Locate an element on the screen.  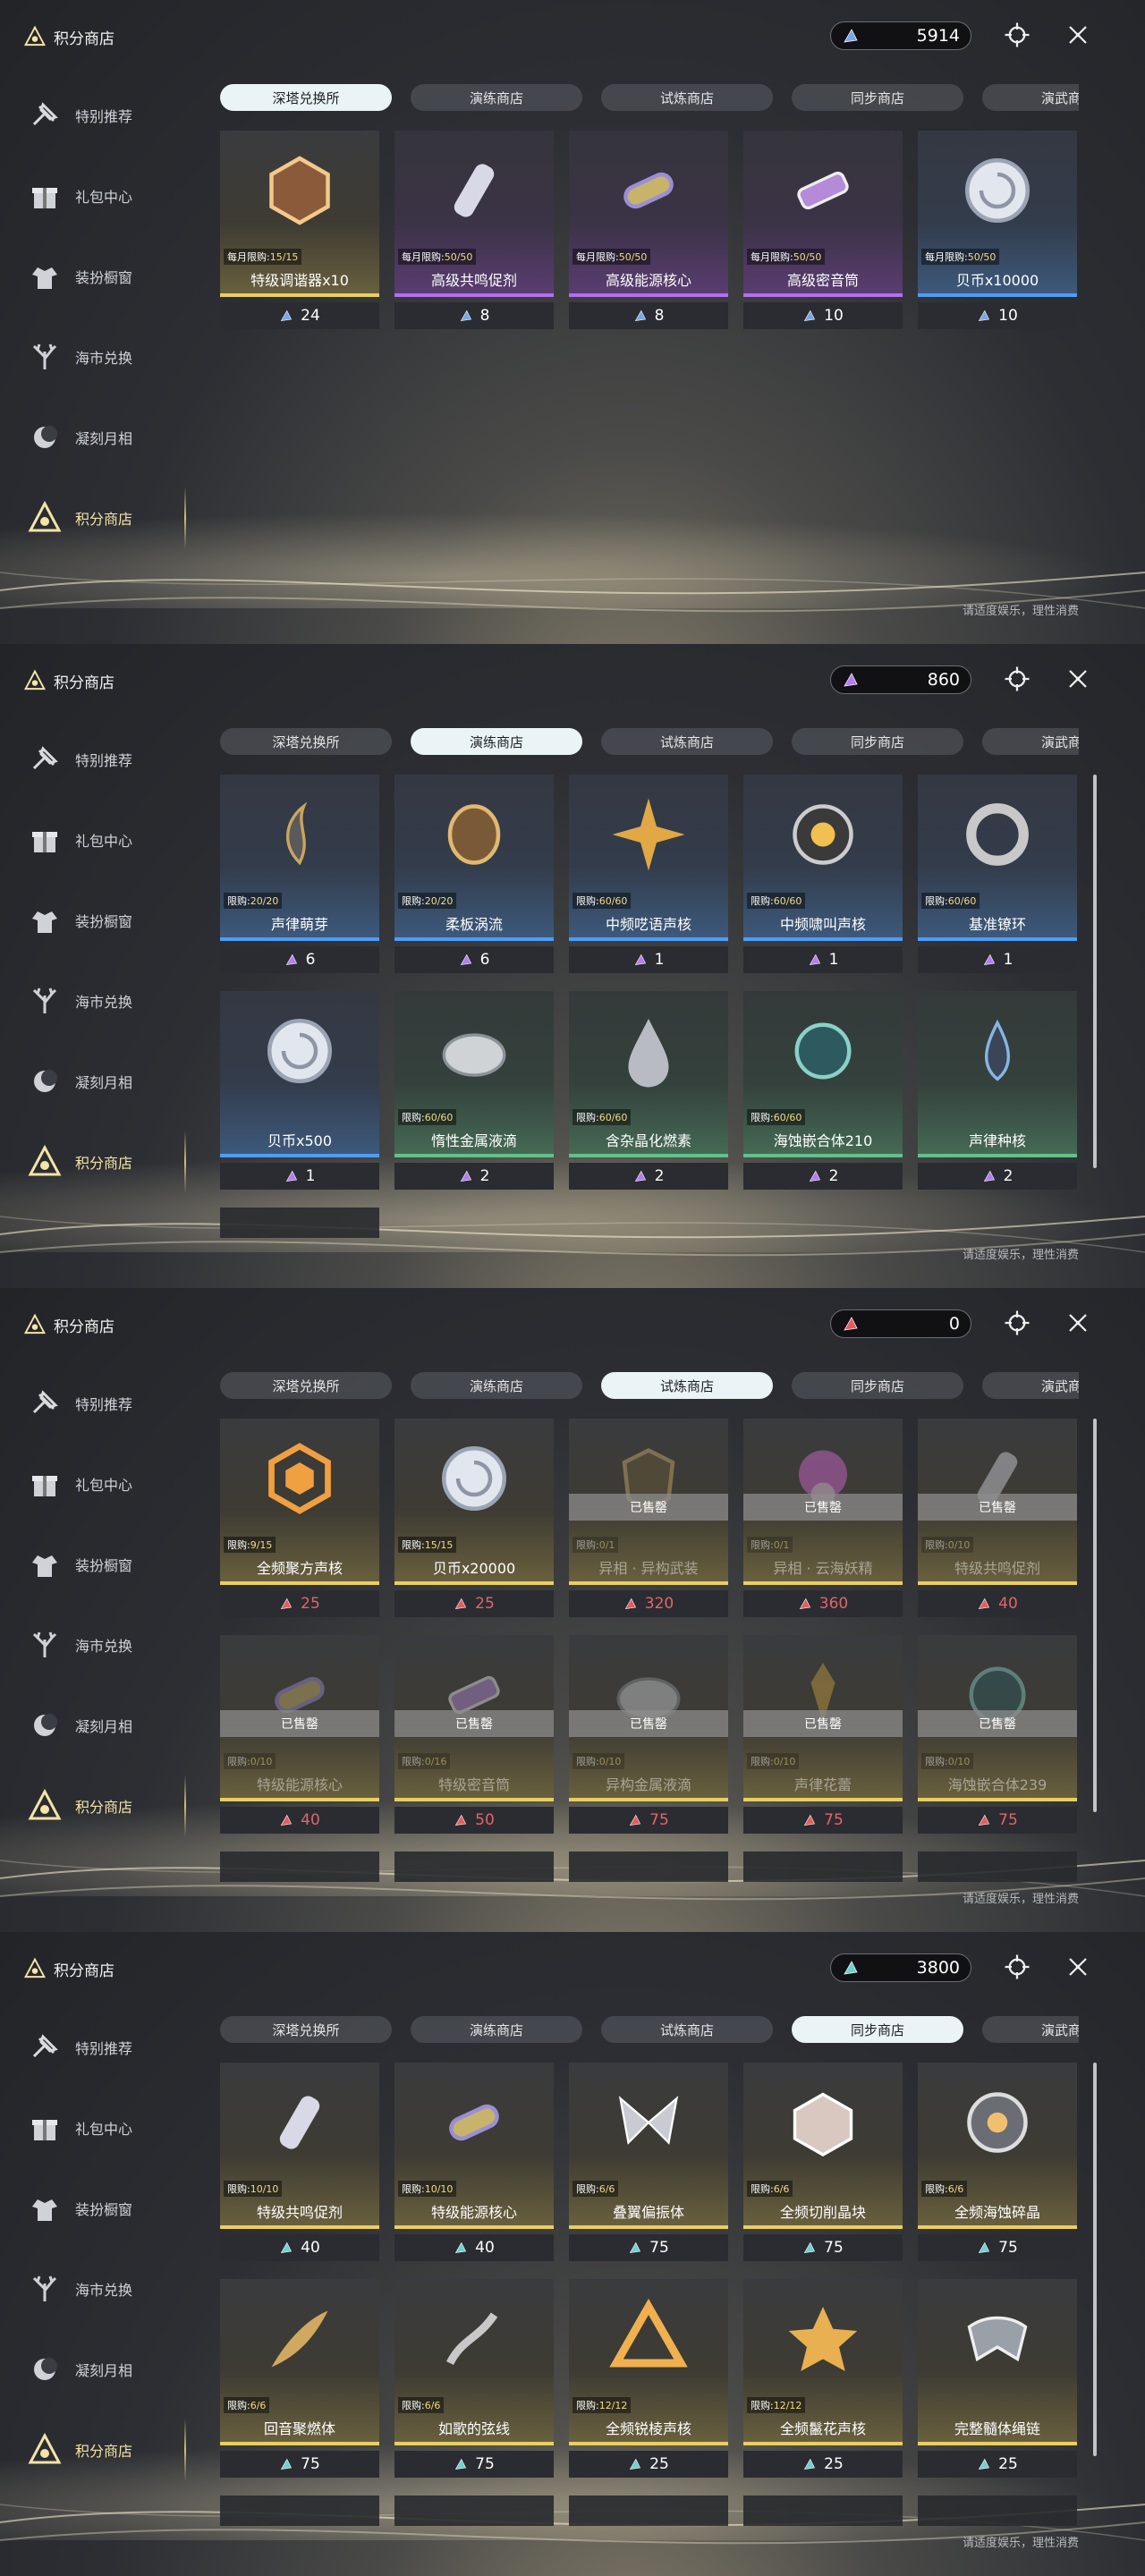
item-card: 完整髓体绳链 25 is located at coordinates (997, 2378).